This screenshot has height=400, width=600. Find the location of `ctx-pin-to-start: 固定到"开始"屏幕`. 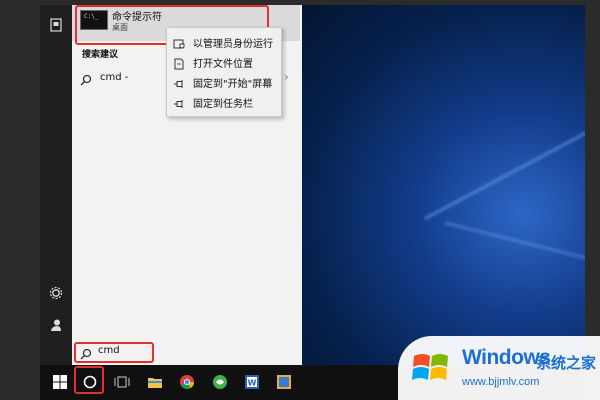

ctx-pin-to-start: 固定到"开始"屏幕 is located at coordinates (224, 81).